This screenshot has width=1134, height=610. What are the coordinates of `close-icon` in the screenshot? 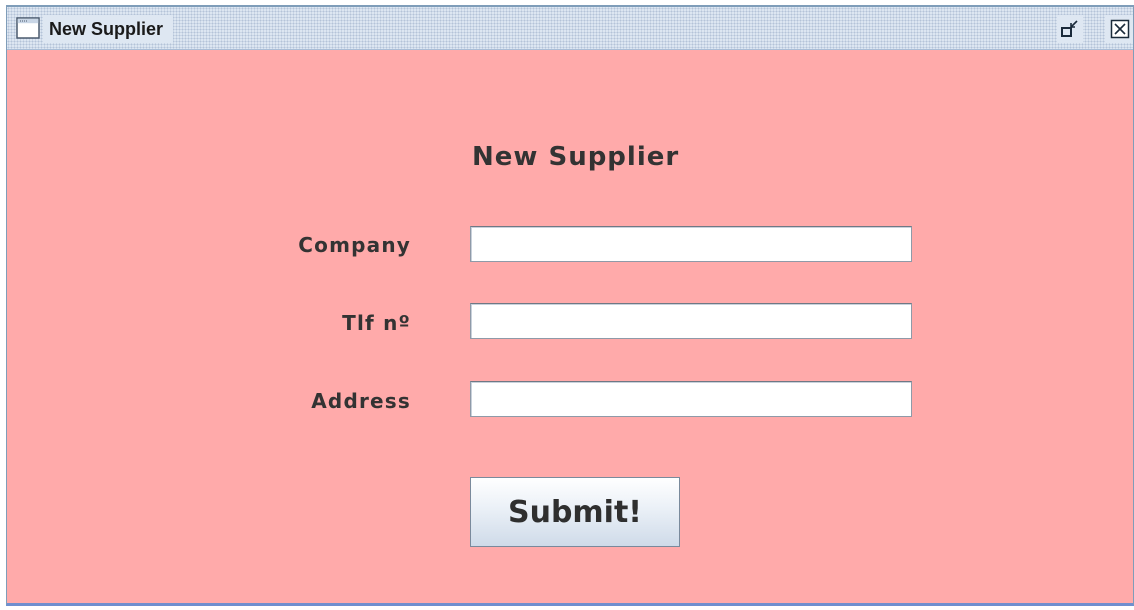 It's located at (1120, 29).